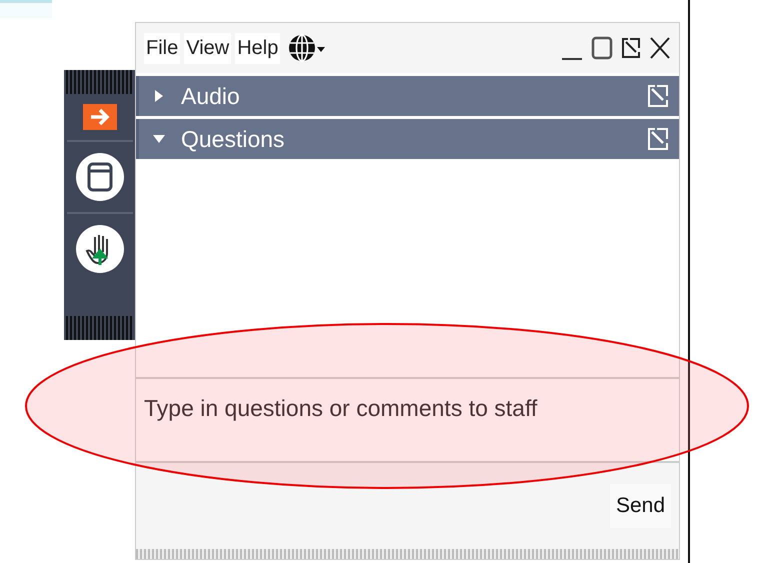 The height and width of the screenshot is (563, 761). Describe the element at coordinates (99, 117) in the screenshot. I see `arrow-icon` at that location.